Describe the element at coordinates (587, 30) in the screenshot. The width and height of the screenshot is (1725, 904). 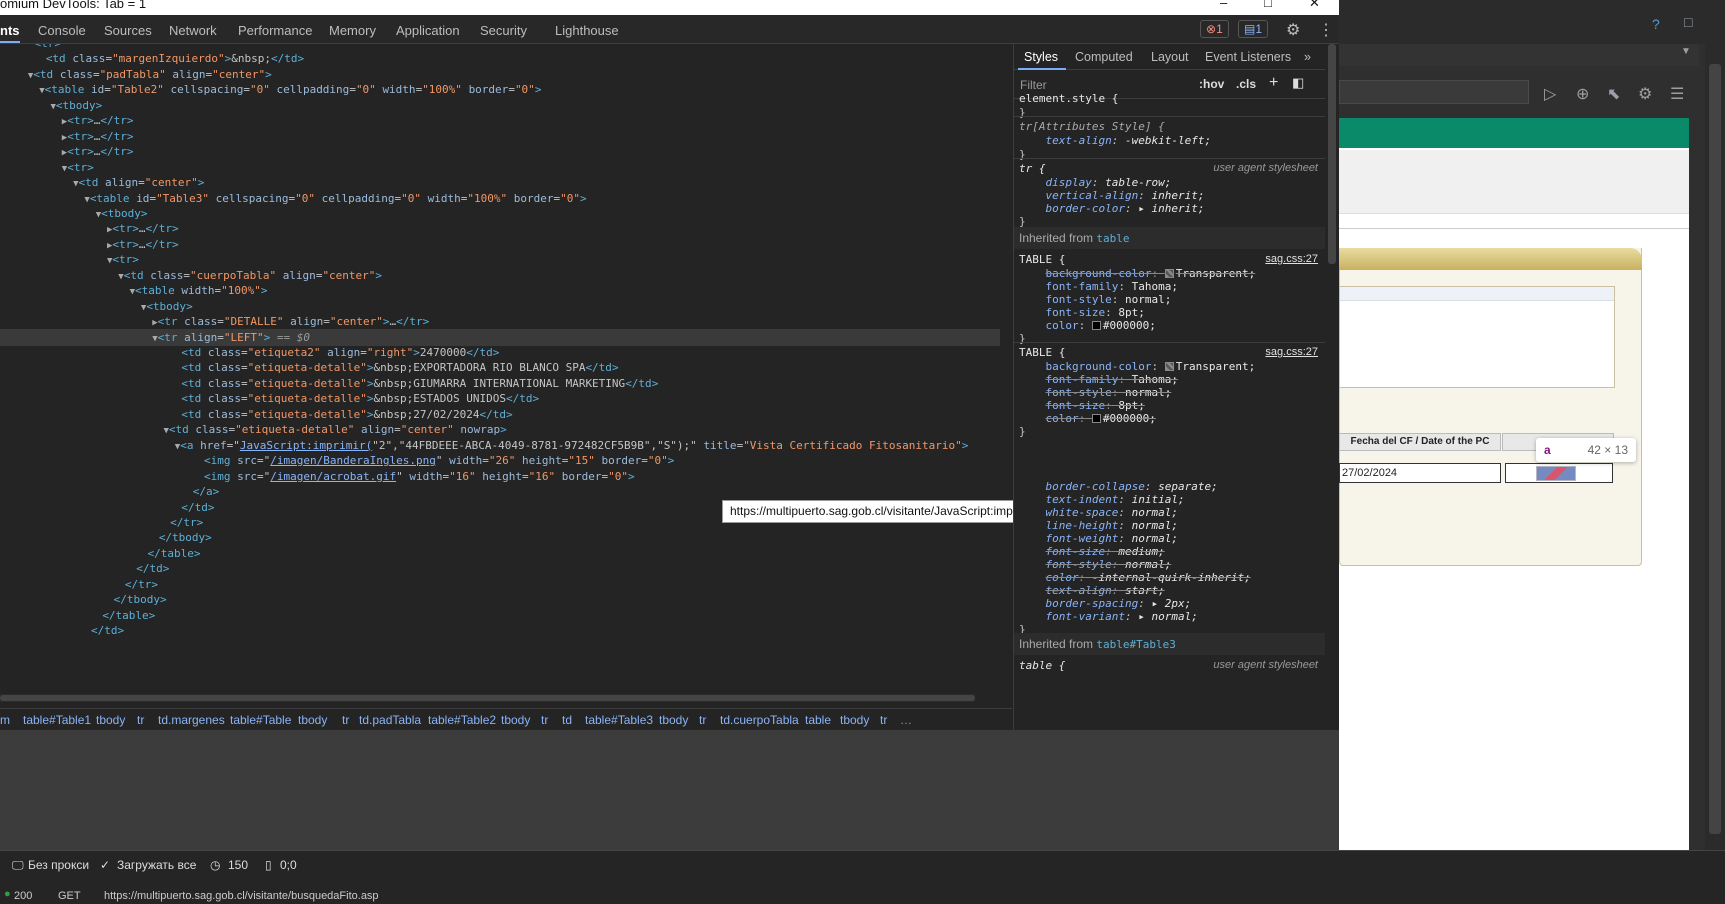
I see `tab-lighthouse: Lighthouse` at that location.